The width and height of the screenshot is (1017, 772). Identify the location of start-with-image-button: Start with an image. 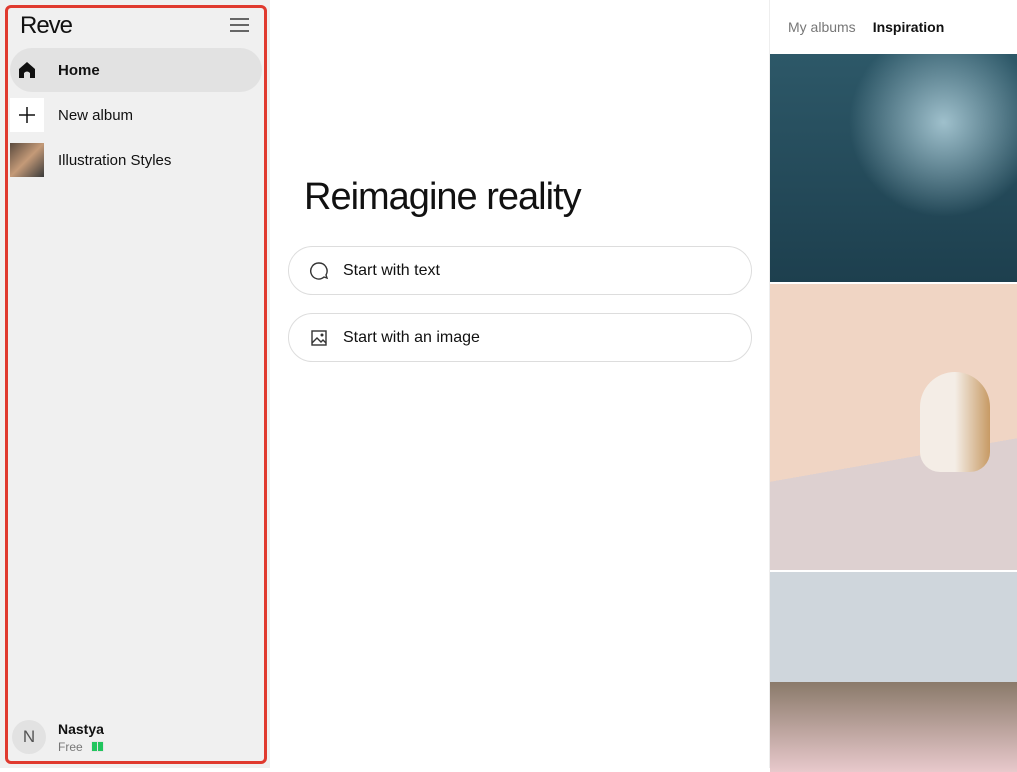
(520, 337).